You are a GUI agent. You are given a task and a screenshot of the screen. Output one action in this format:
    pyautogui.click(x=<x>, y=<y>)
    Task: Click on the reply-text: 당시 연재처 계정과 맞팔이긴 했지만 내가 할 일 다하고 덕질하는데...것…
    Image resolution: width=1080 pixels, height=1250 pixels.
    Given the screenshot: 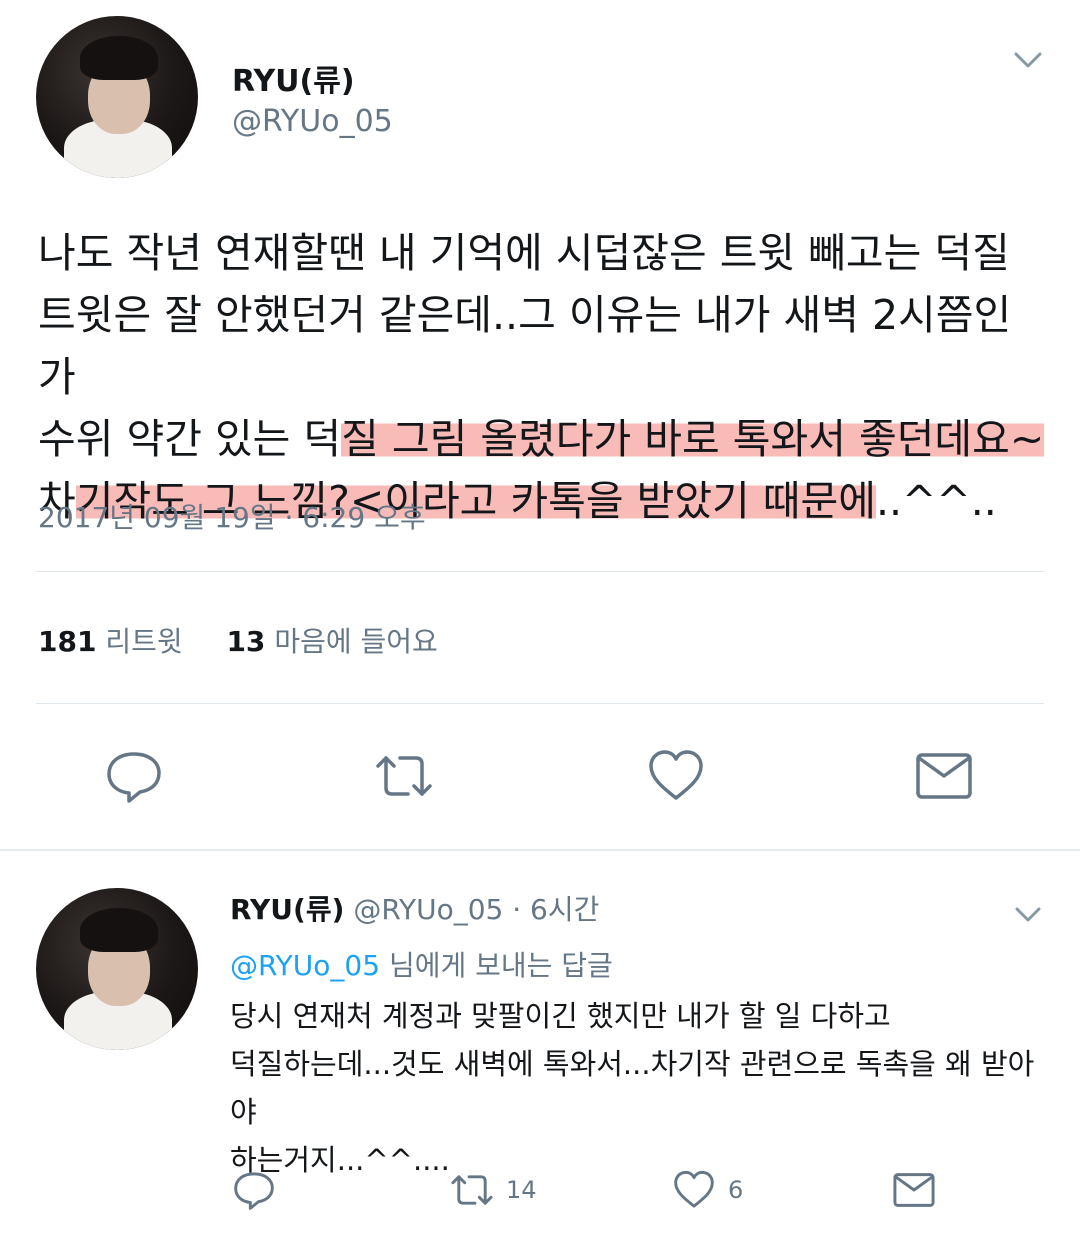 What is the action you would take?
    pyautogui.click(x=640, y=1088)
    